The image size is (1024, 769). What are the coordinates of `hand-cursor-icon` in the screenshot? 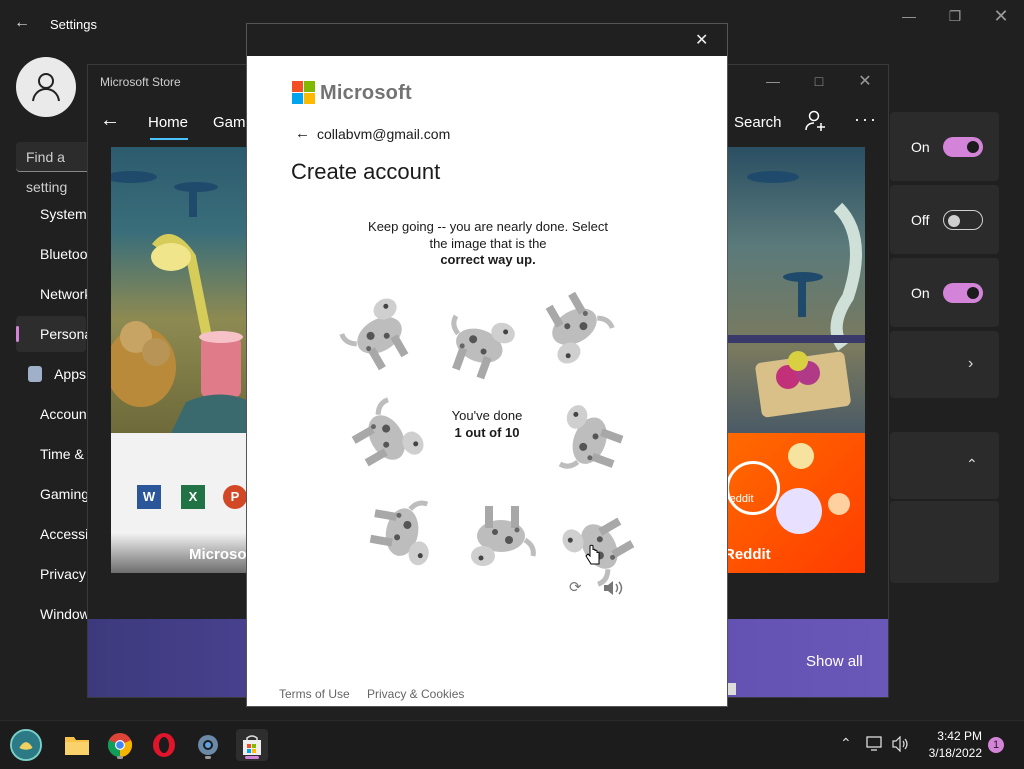 It's located at (593, 557).